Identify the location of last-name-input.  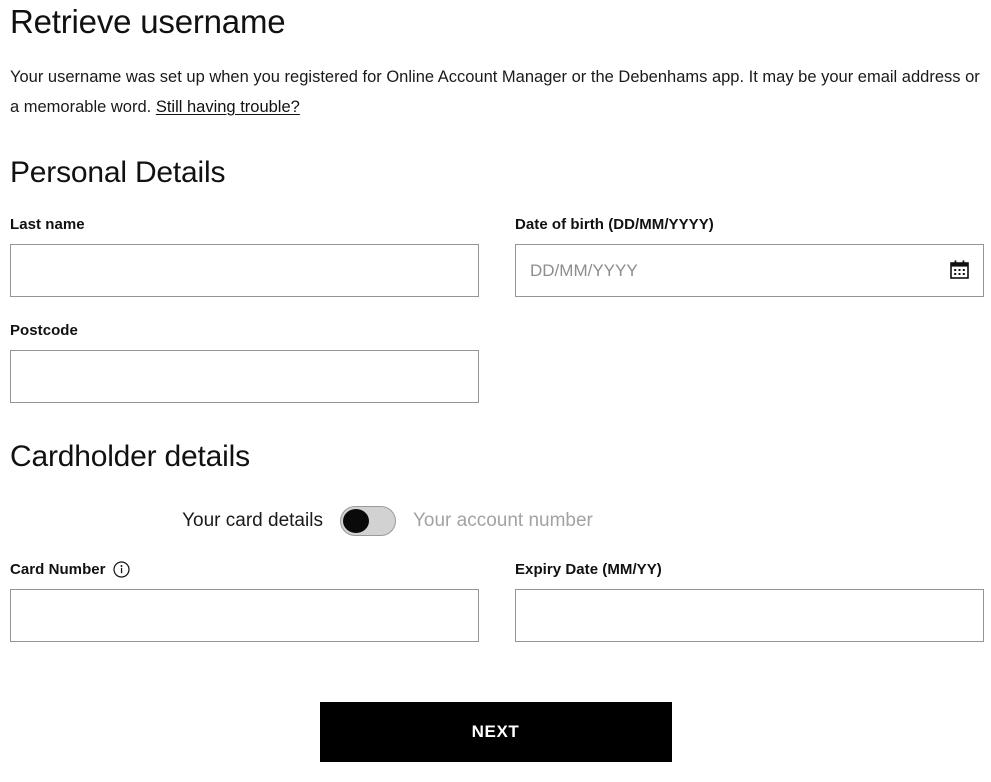
(244, 270).